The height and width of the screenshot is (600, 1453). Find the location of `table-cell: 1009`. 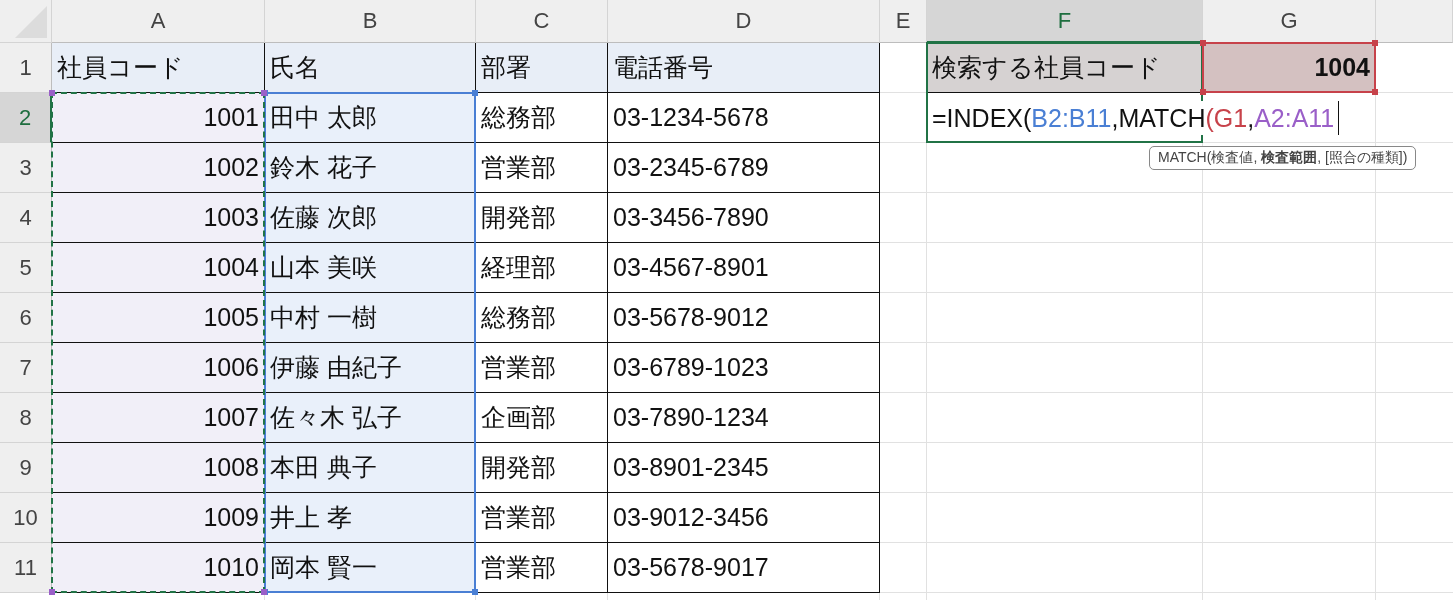

table-cell: 1009 is located at coordinates (158, 518).